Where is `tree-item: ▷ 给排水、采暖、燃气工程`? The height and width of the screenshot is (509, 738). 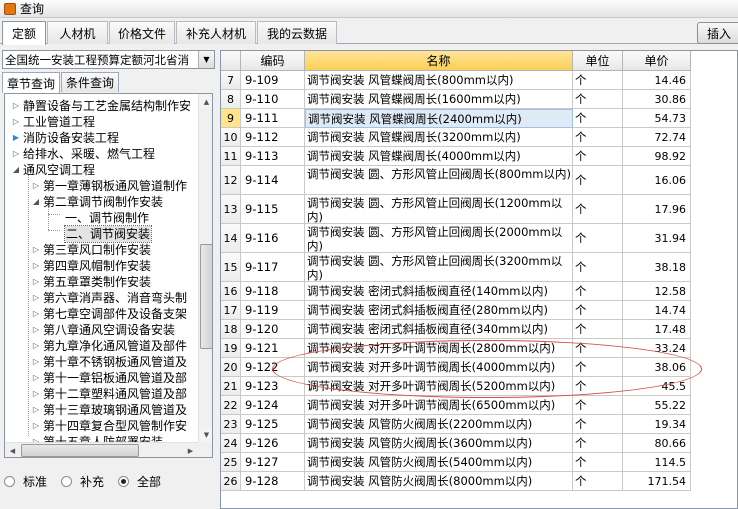 tree-item: ▷ 给排水、采暖、燃气工程 is located at coordinates (83, 154).